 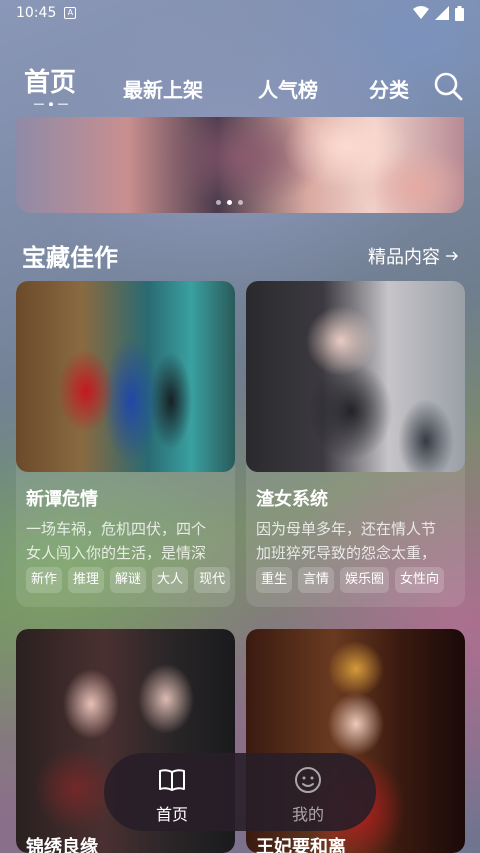 I want to click on featured-banner, so click(x=240, y=165).